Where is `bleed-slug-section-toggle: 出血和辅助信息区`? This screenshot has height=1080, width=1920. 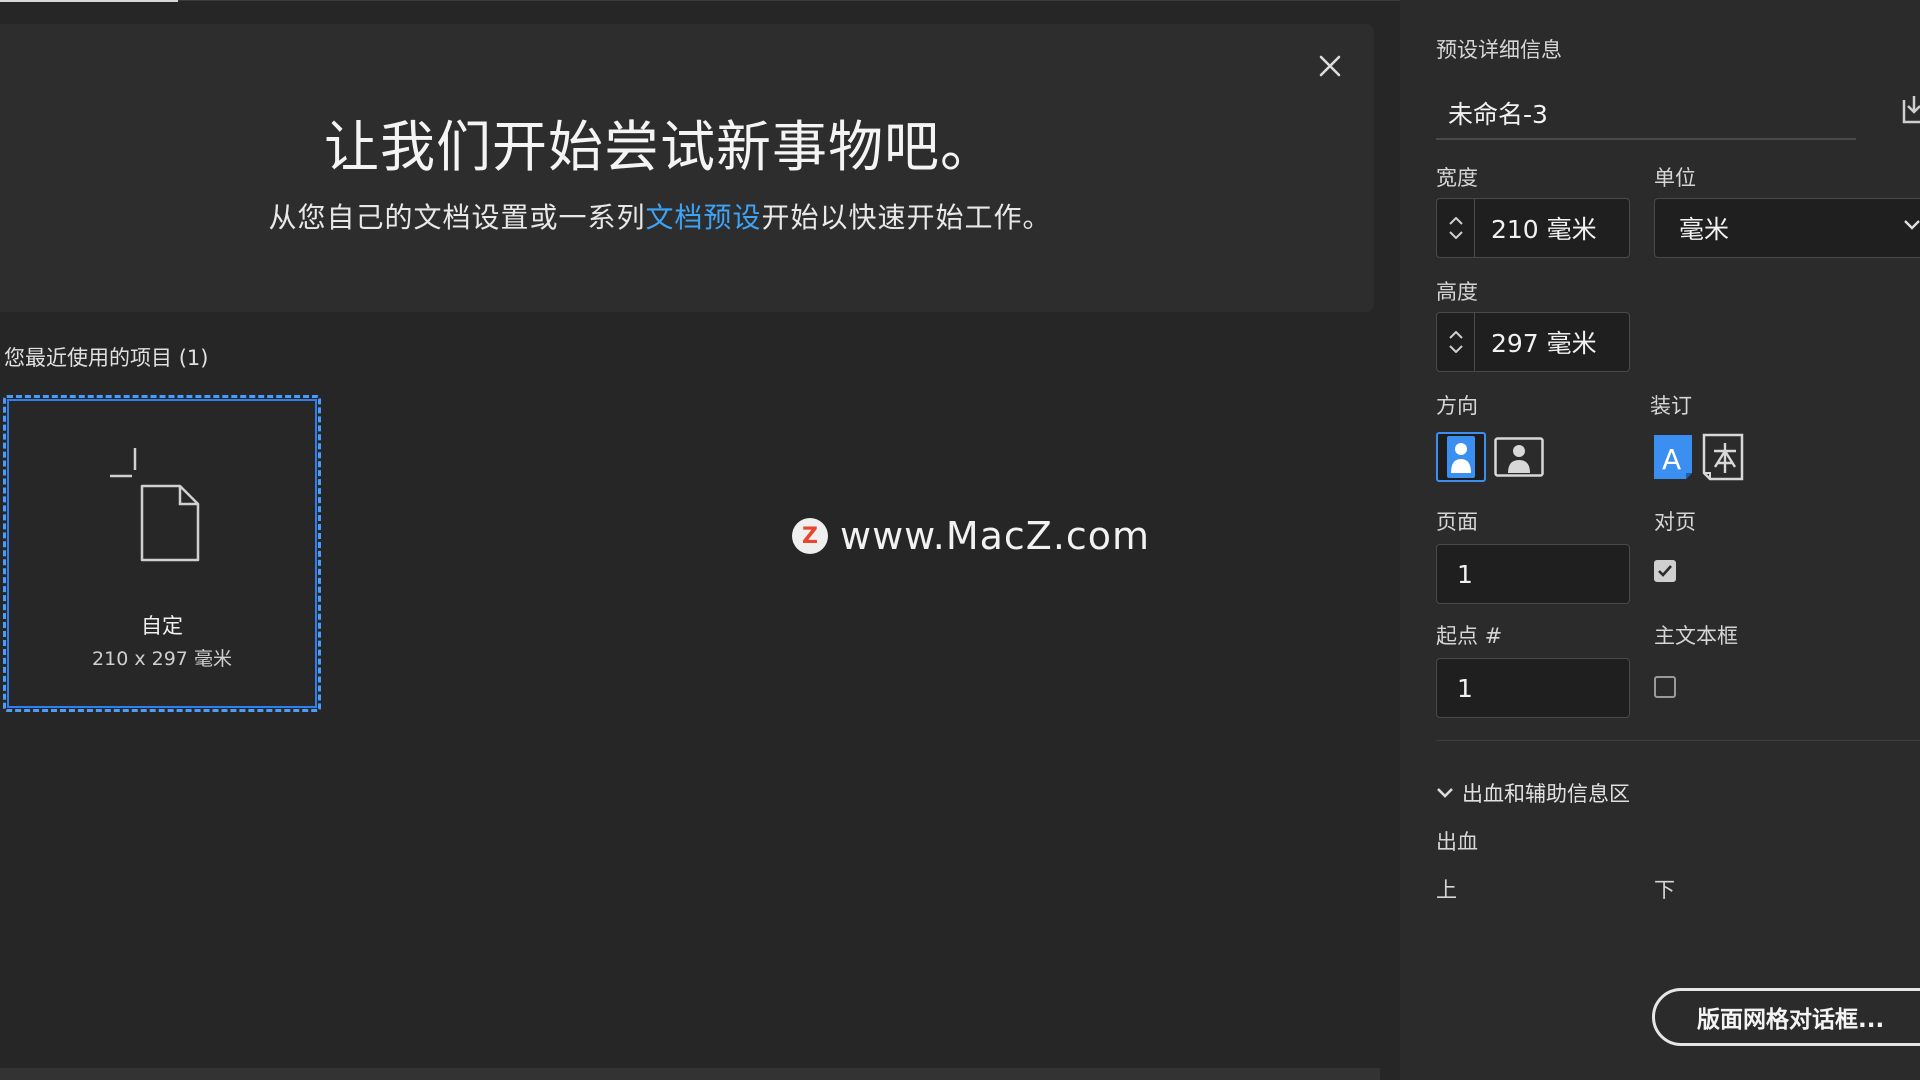
bleed-slug-section-toggle: 出血和辅助信息区 is located at coordinates (1533, 793).